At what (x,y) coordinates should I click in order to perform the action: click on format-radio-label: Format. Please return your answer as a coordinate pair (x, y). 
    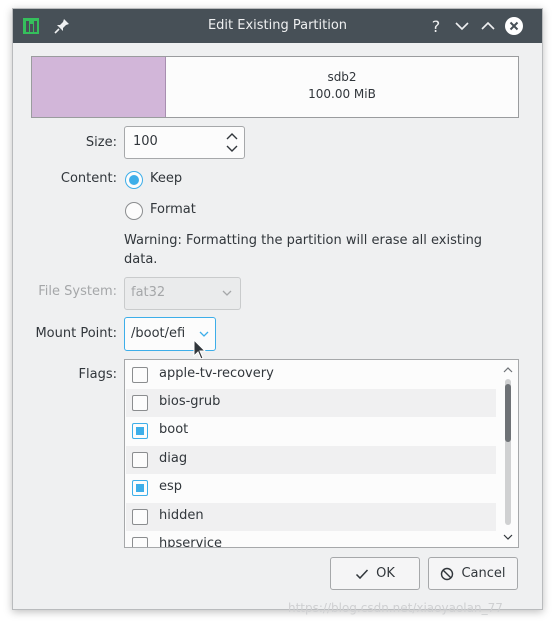
    Looking at the image, I should click on (173, 209).